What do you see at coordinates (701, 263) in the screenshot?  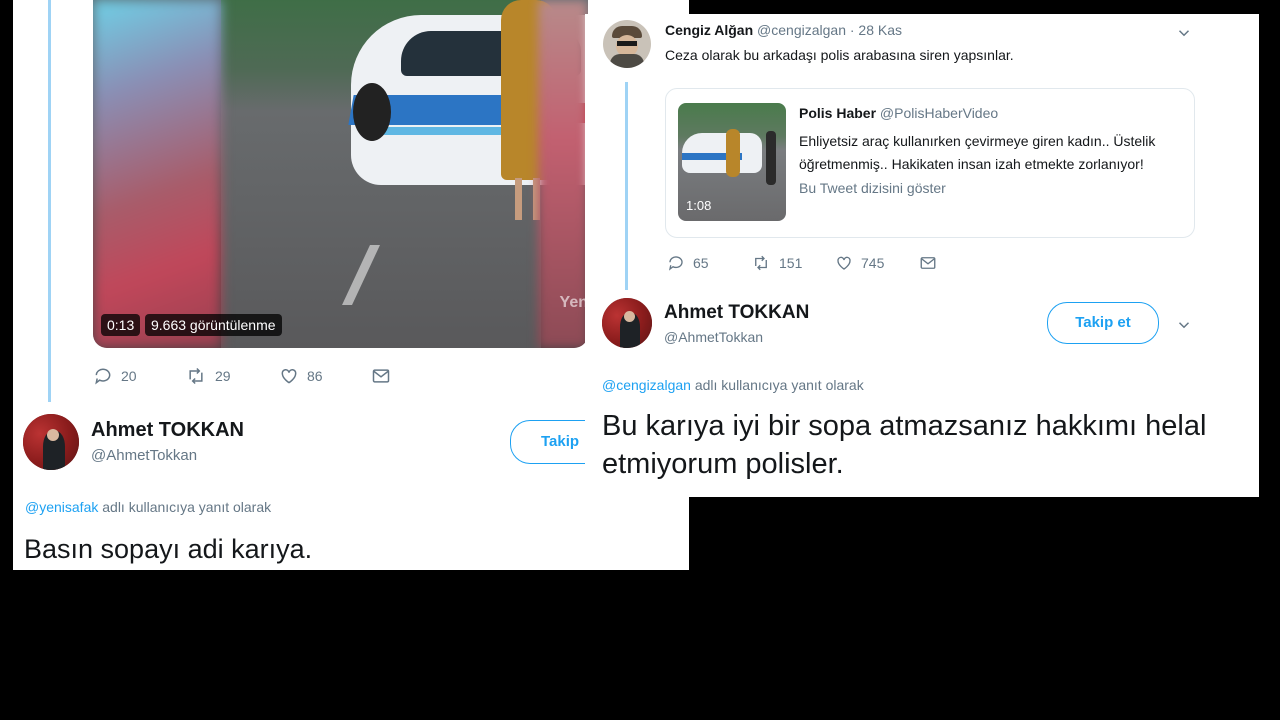 I see `reply-count: 65` at bounding box center [701, 263].